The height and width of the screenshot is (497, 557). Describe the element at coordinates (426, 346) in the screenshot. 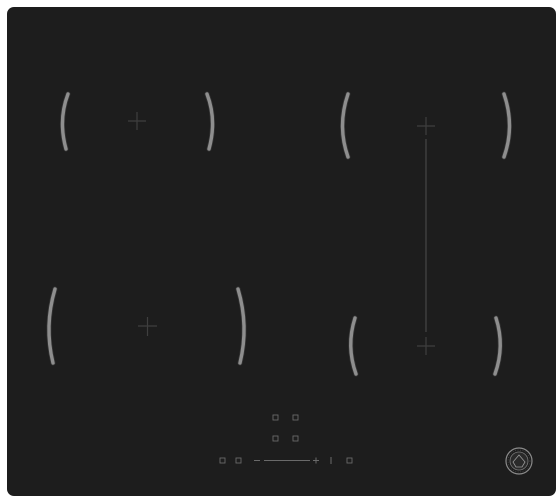

I see `zone-front-right-center-mark` at that location.